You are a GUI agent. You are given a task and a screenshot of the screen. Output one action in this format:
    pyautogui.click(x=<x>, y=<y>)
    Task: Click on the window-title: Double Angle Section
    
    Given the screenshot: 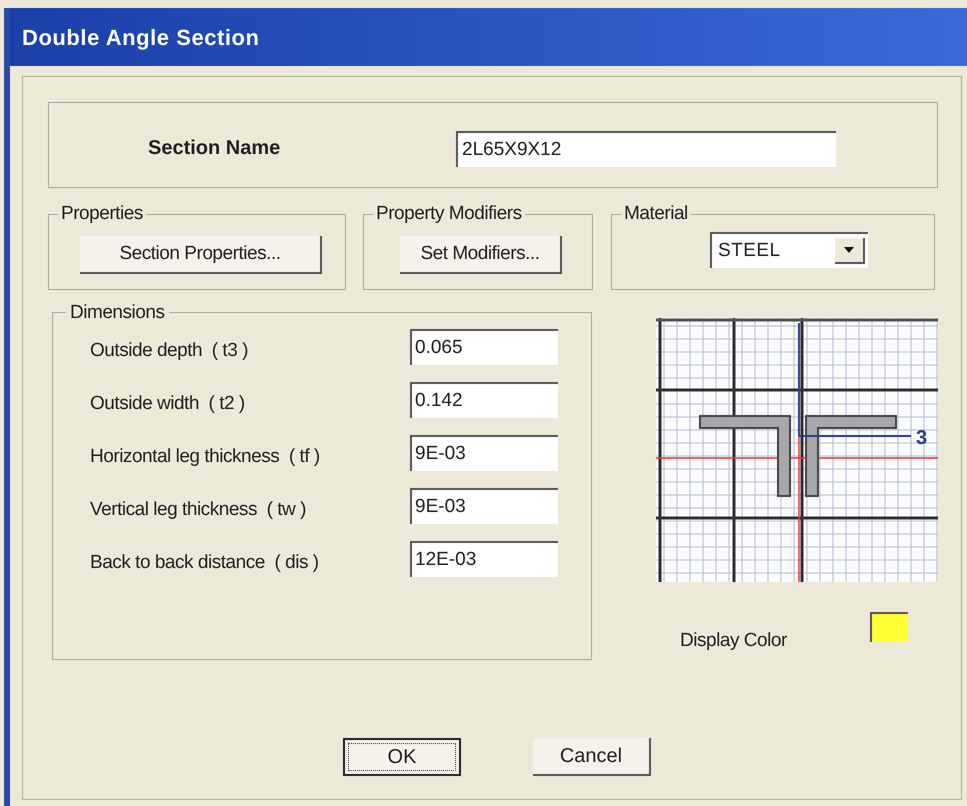 What is the action you would take?
    pyautogui.click(x=141, y=38)
    